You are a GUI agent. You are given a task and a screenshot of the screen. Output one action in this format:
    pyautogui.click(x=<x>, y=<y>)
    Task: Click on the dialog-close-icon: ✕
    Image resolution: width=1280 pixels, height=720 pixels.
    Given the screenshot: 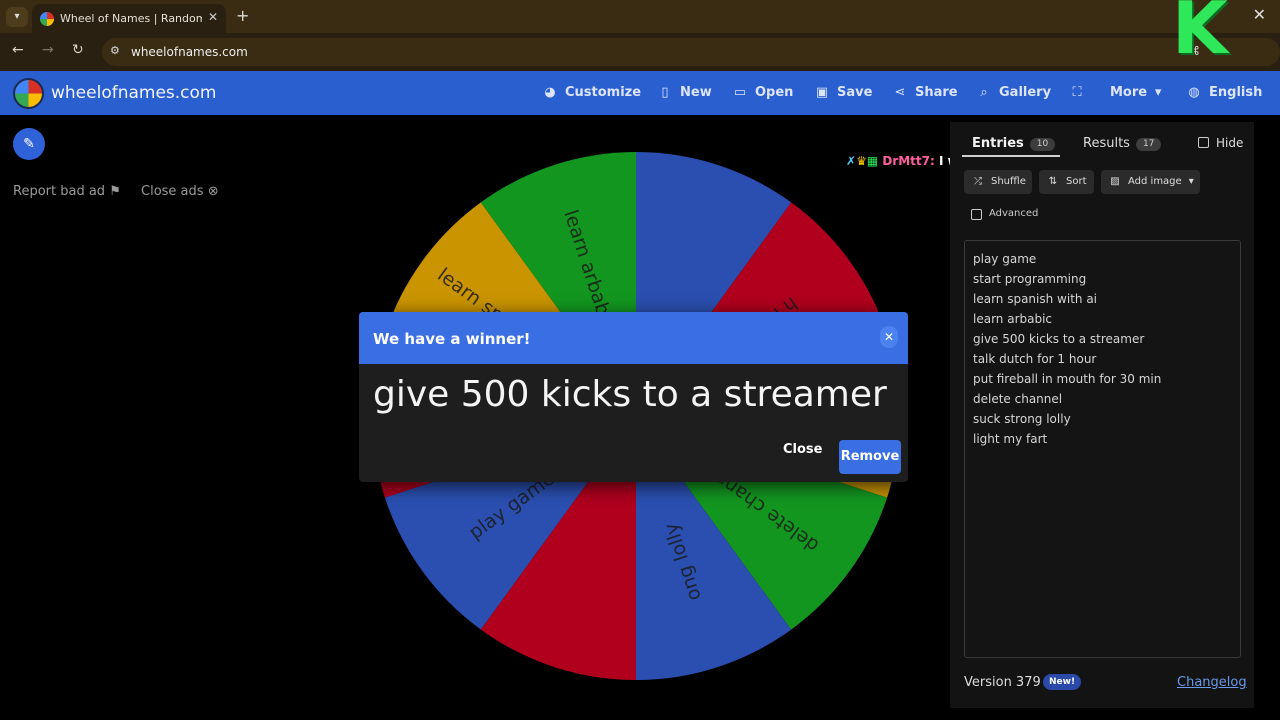 What is the action you would take?
    pyautogui.click(x=889, y=337)
    